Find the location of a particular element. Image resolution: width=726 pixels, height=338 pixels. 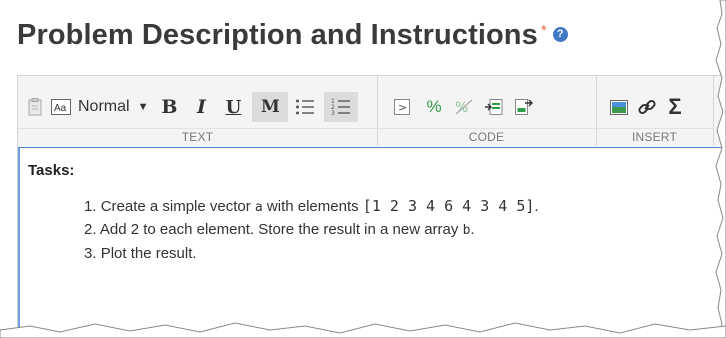

toolbar-group-insert: Σ INSERT is located at coordinates (655, 111).